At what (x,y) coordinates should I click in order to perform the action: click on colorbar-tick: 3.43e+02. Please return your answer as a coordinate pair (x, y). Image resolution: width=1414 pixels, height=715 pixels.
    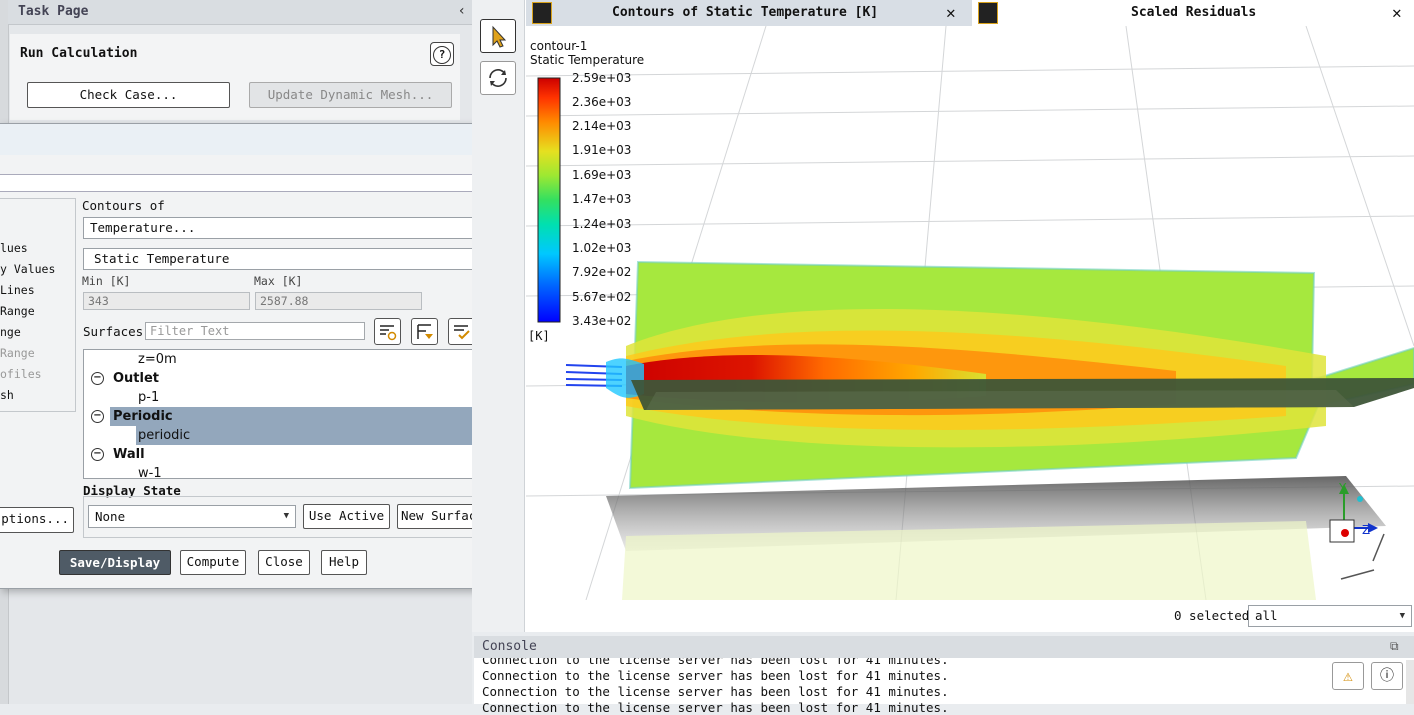
    Looking at the image, I should click on (602, 321).